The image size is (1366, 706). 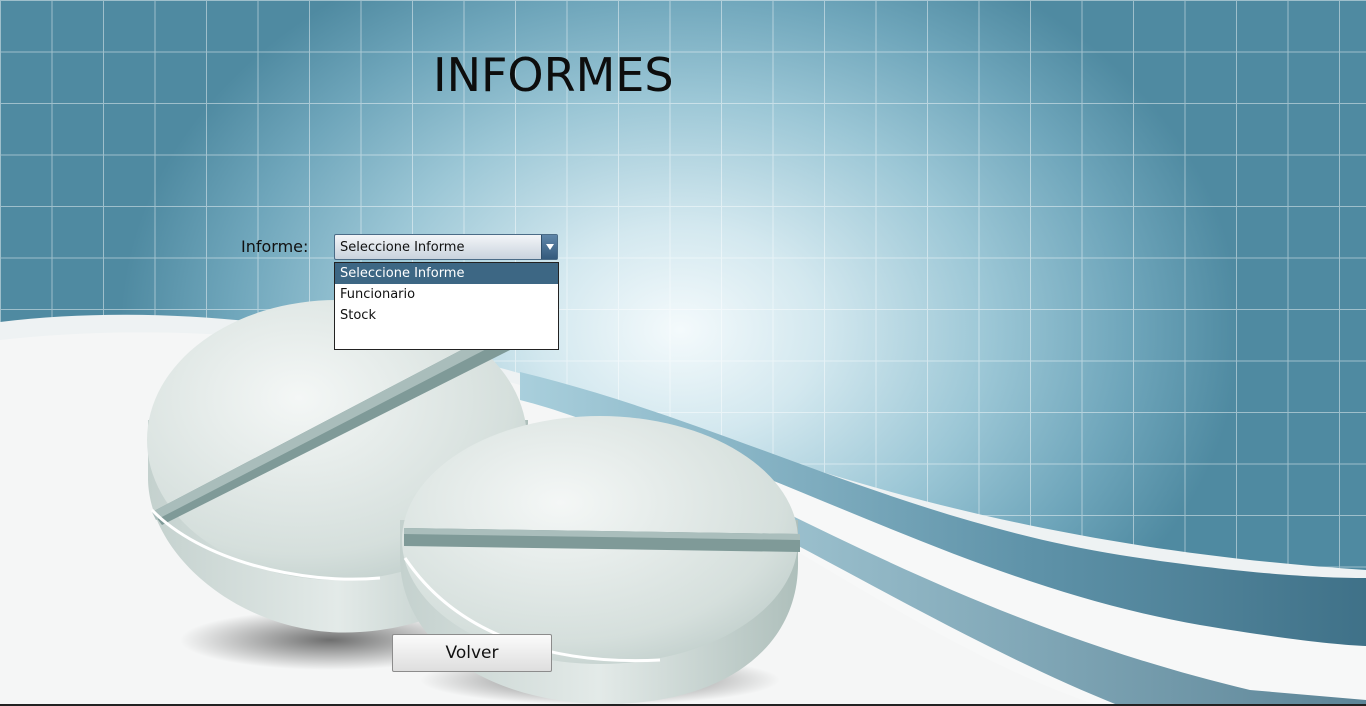 I want to click on report-select-dropdown: Seleccione Informe Funcionario Stock, so click(x=446, y=306).